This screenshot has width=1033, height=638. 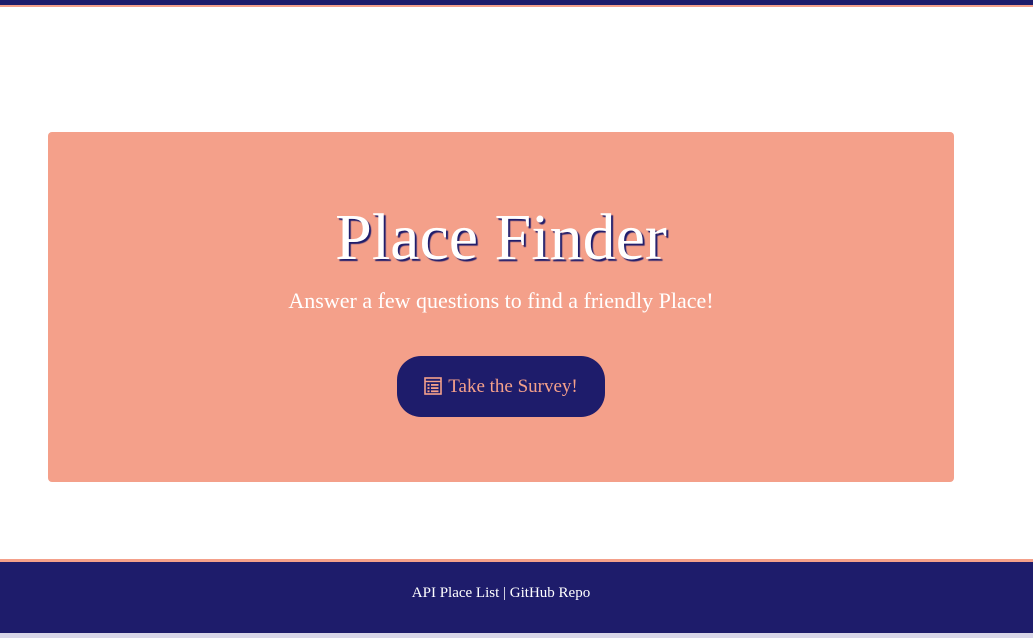 I want to click on list-alt-icon, so click(x=433, y=385).